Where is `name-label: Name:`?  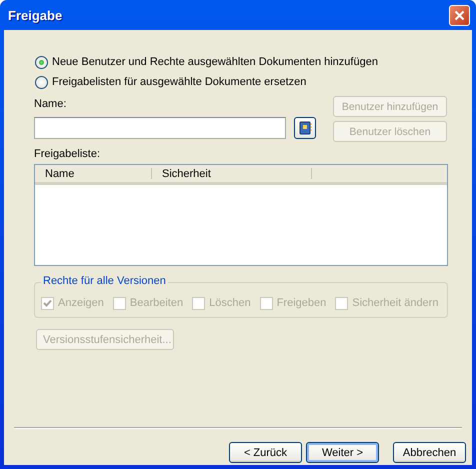
name-label: Name: is located at coordinates (51, 104).